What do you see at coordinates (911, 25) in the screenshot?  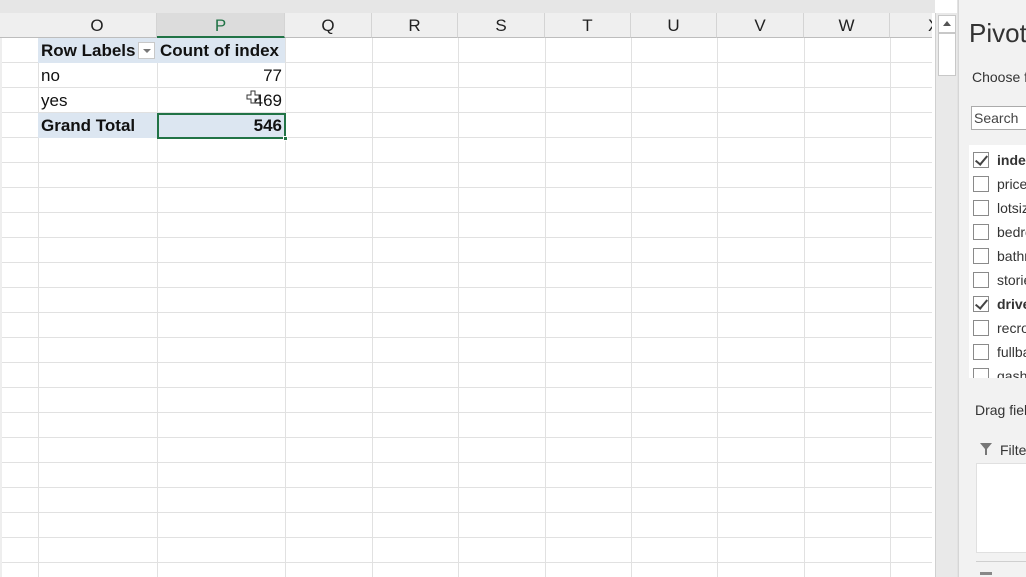 I see `column-header-x: X` at bounding box center [911, 25].